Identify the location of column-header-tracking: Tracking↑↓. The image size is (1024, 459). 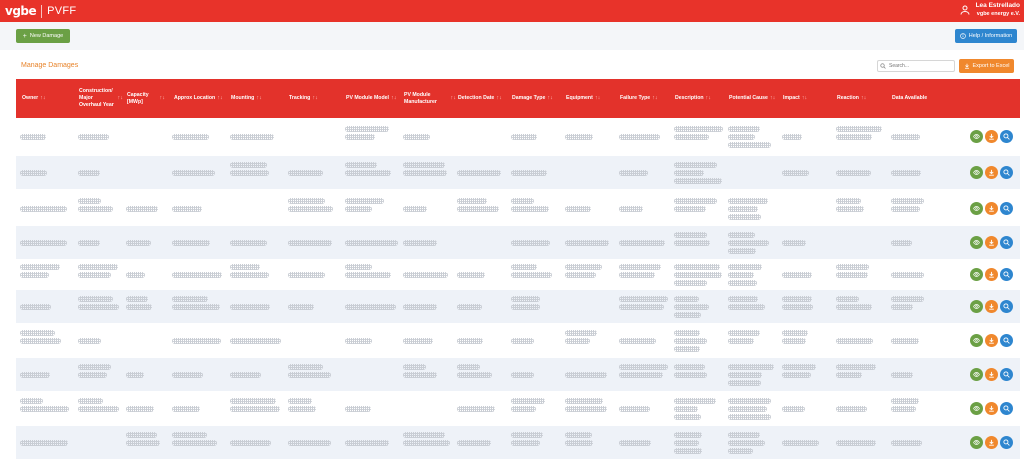
(317, 98).